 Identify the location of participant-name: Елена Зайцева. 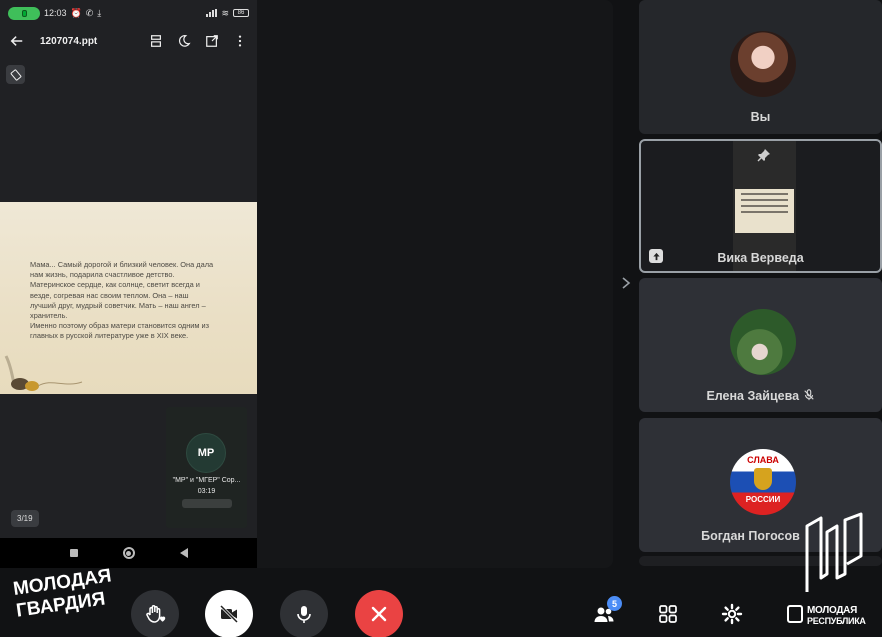
(760, 396).